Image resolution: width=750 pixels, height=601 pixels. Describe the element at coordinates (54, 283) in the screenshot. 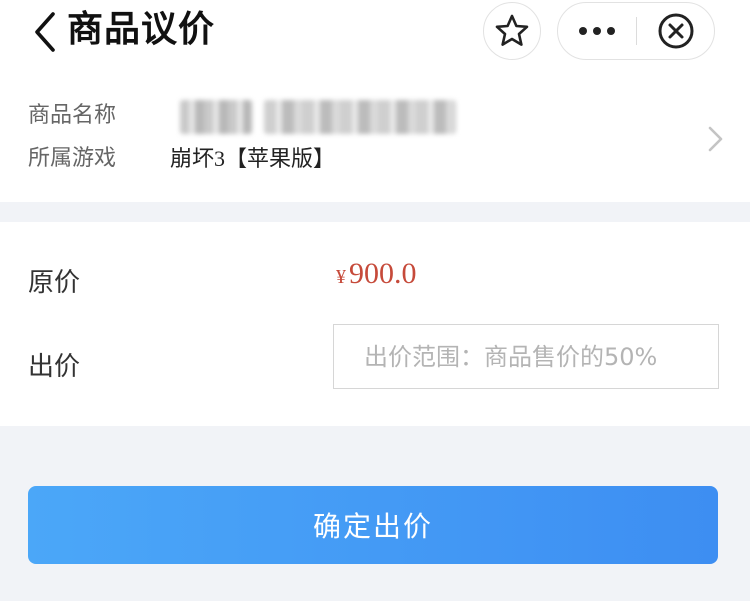

I see `original-price-label: 原价` at that location.